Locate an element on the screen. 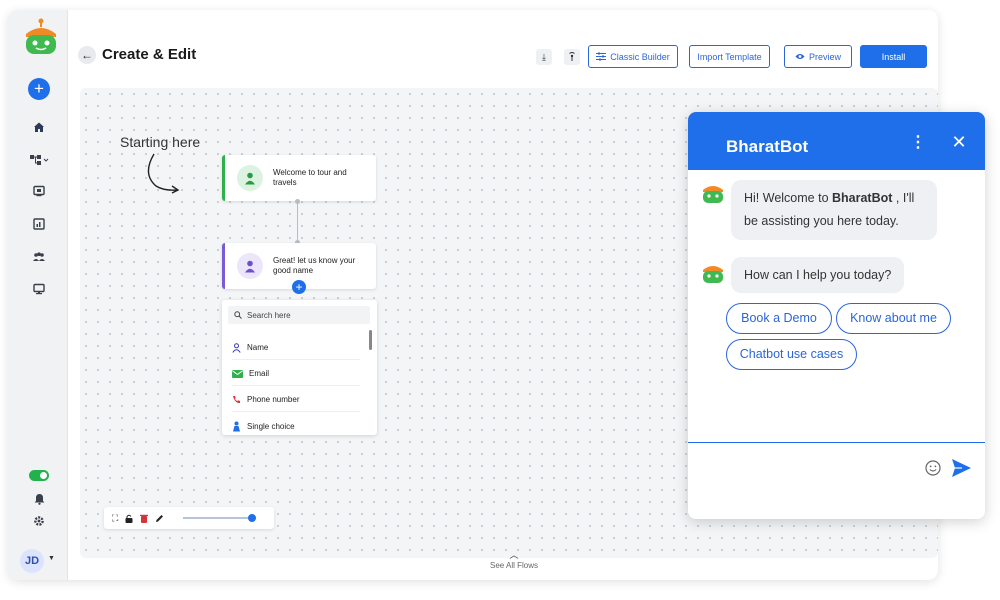  message-text: be assisting you here today. is located at coordinates (821, 221).